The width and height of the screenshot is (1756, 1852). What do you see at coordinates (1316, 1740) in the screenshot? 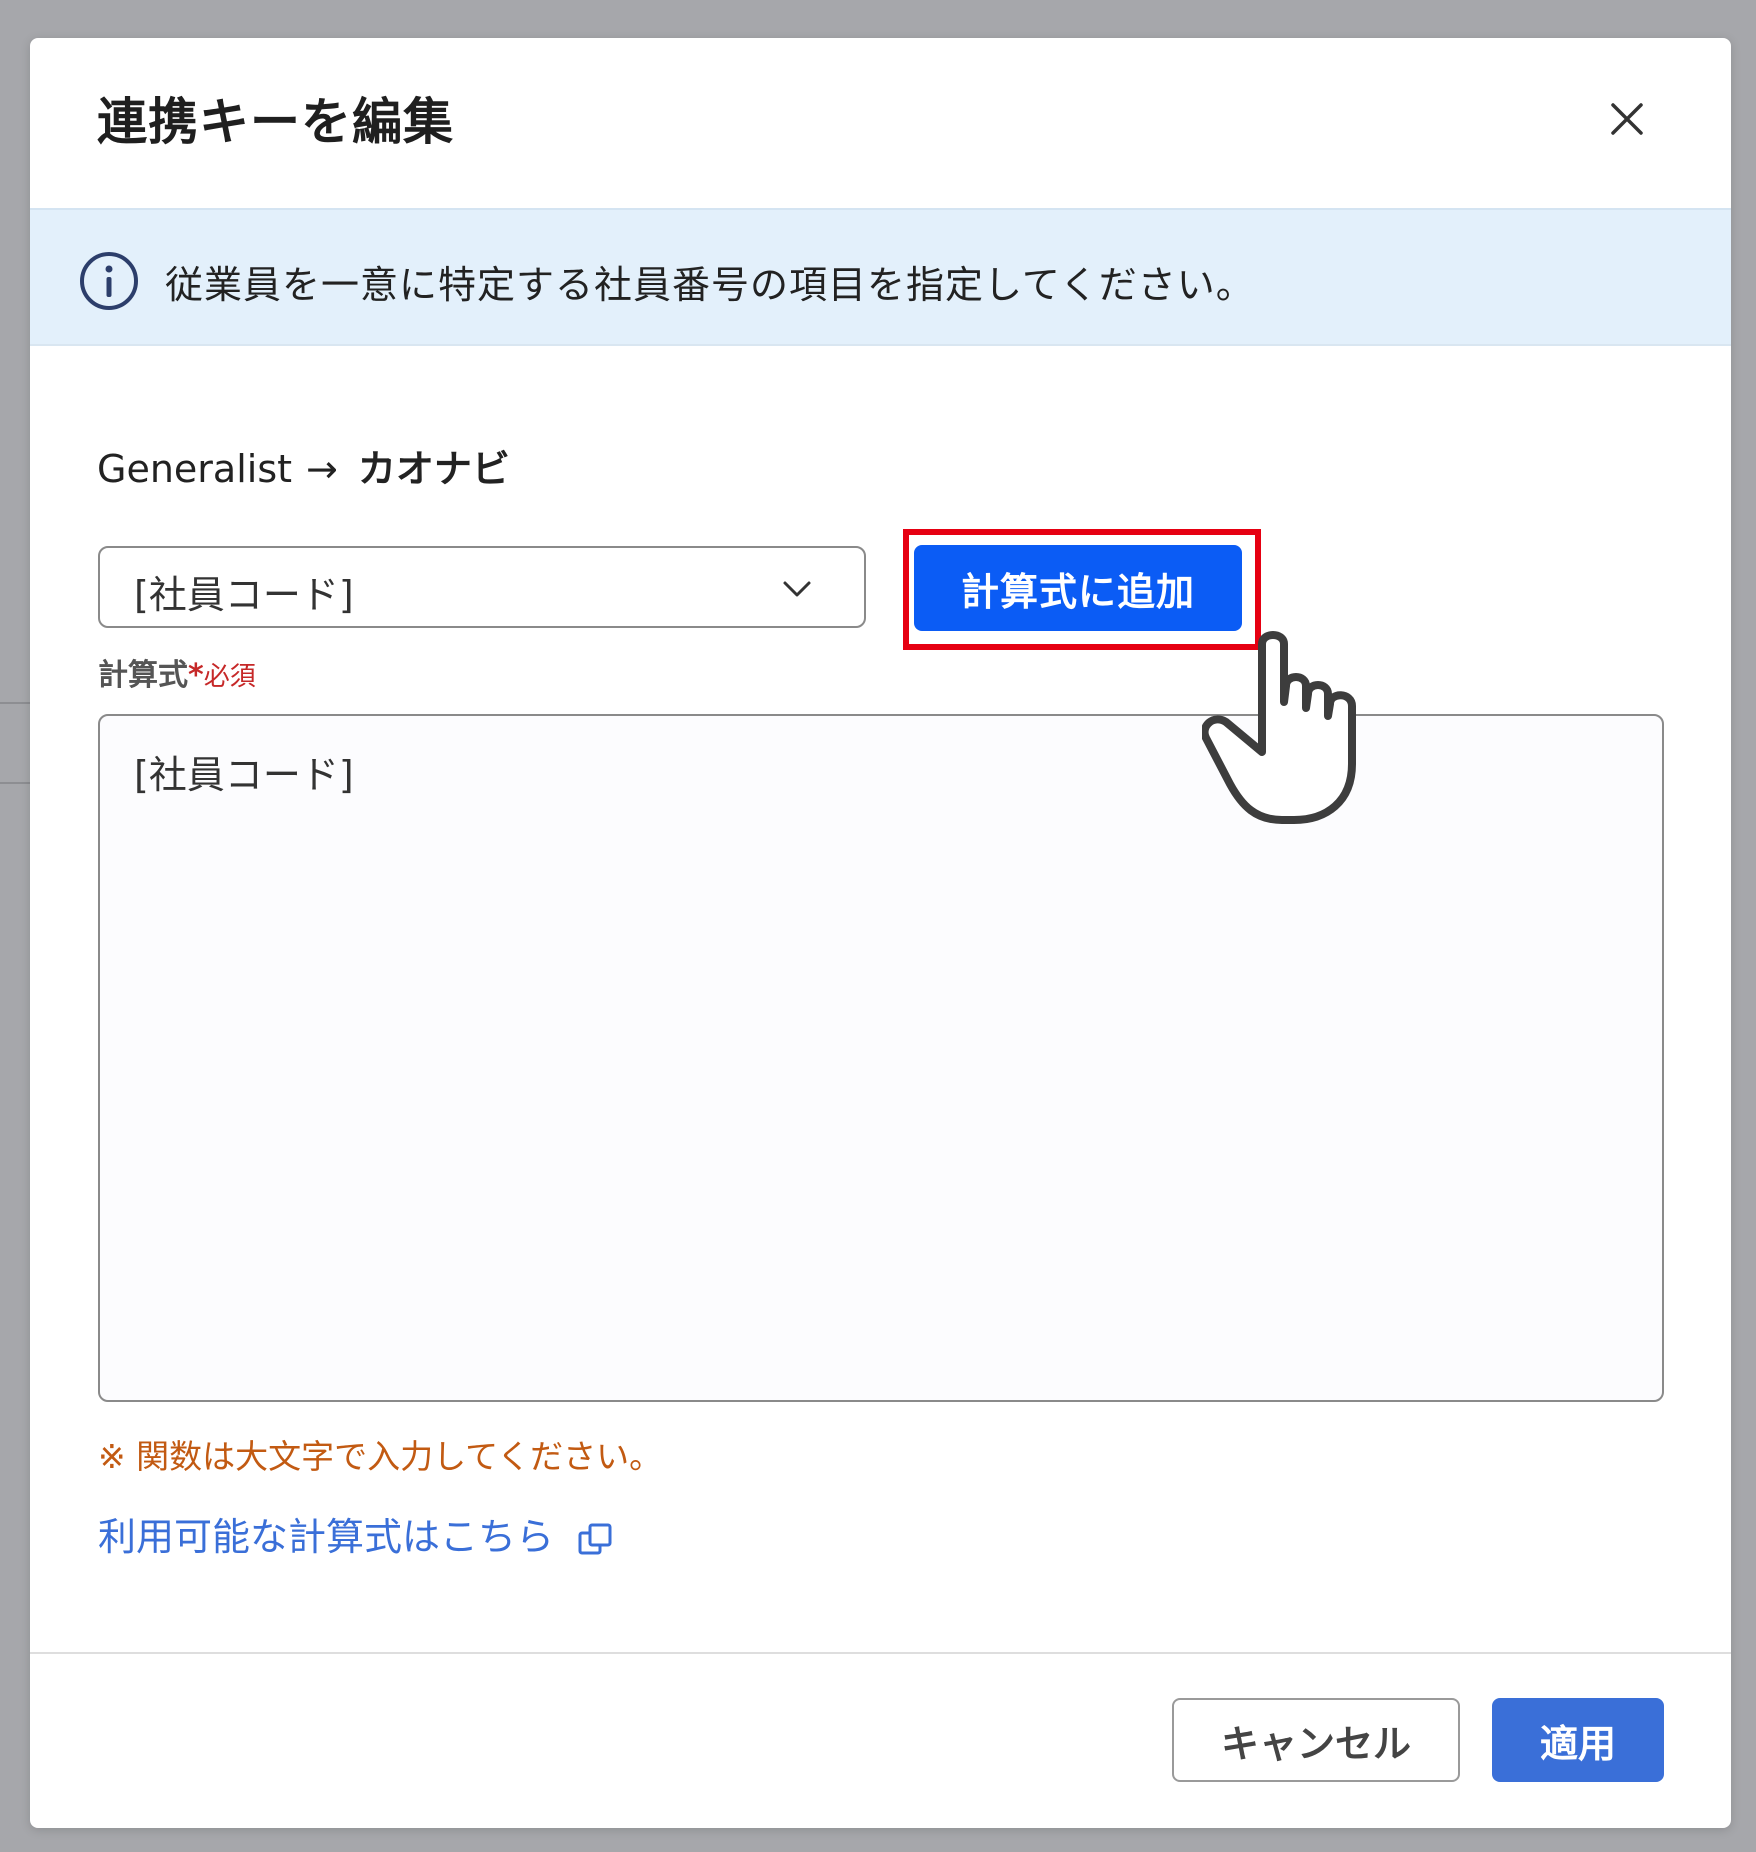
I see `cancel-button: キャンセル` at bounding box center [1316, 1740].